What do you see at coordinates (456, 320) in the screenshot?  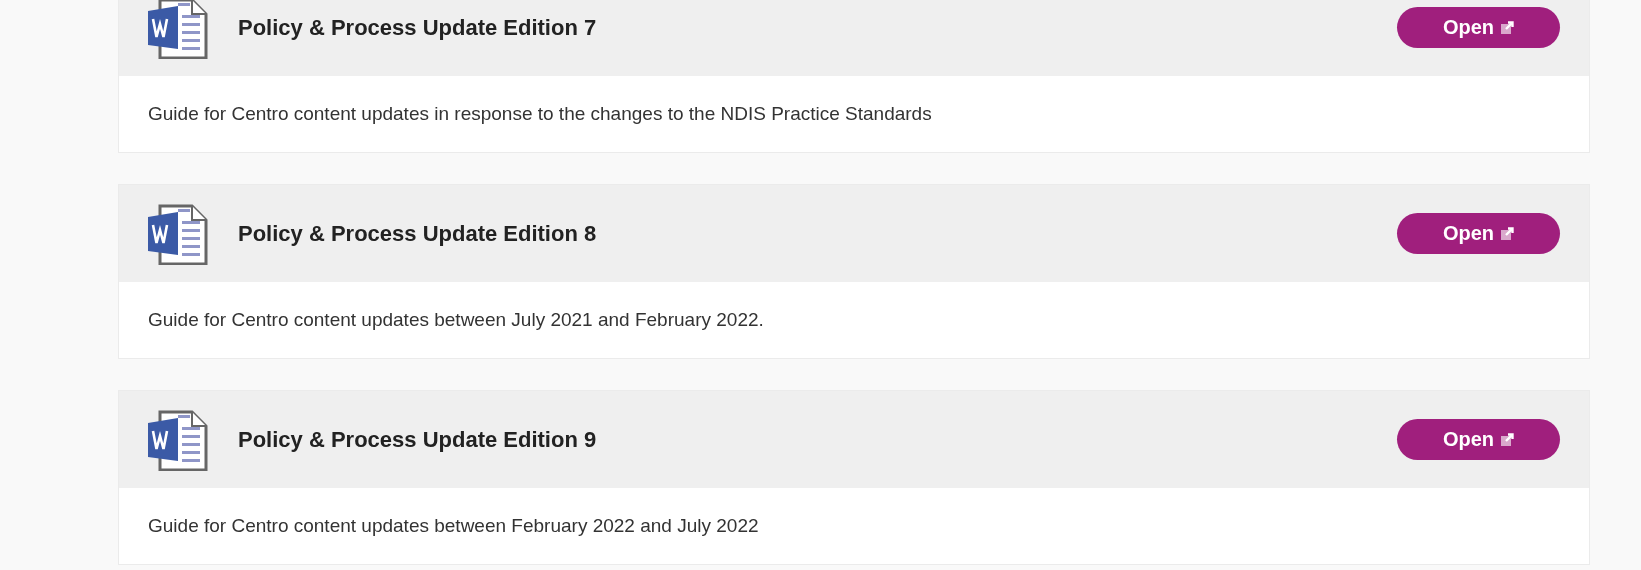 I see `document-description: Guide for Centro content updates between July 2021 and February 2022.` at bounding box center [456, 320].